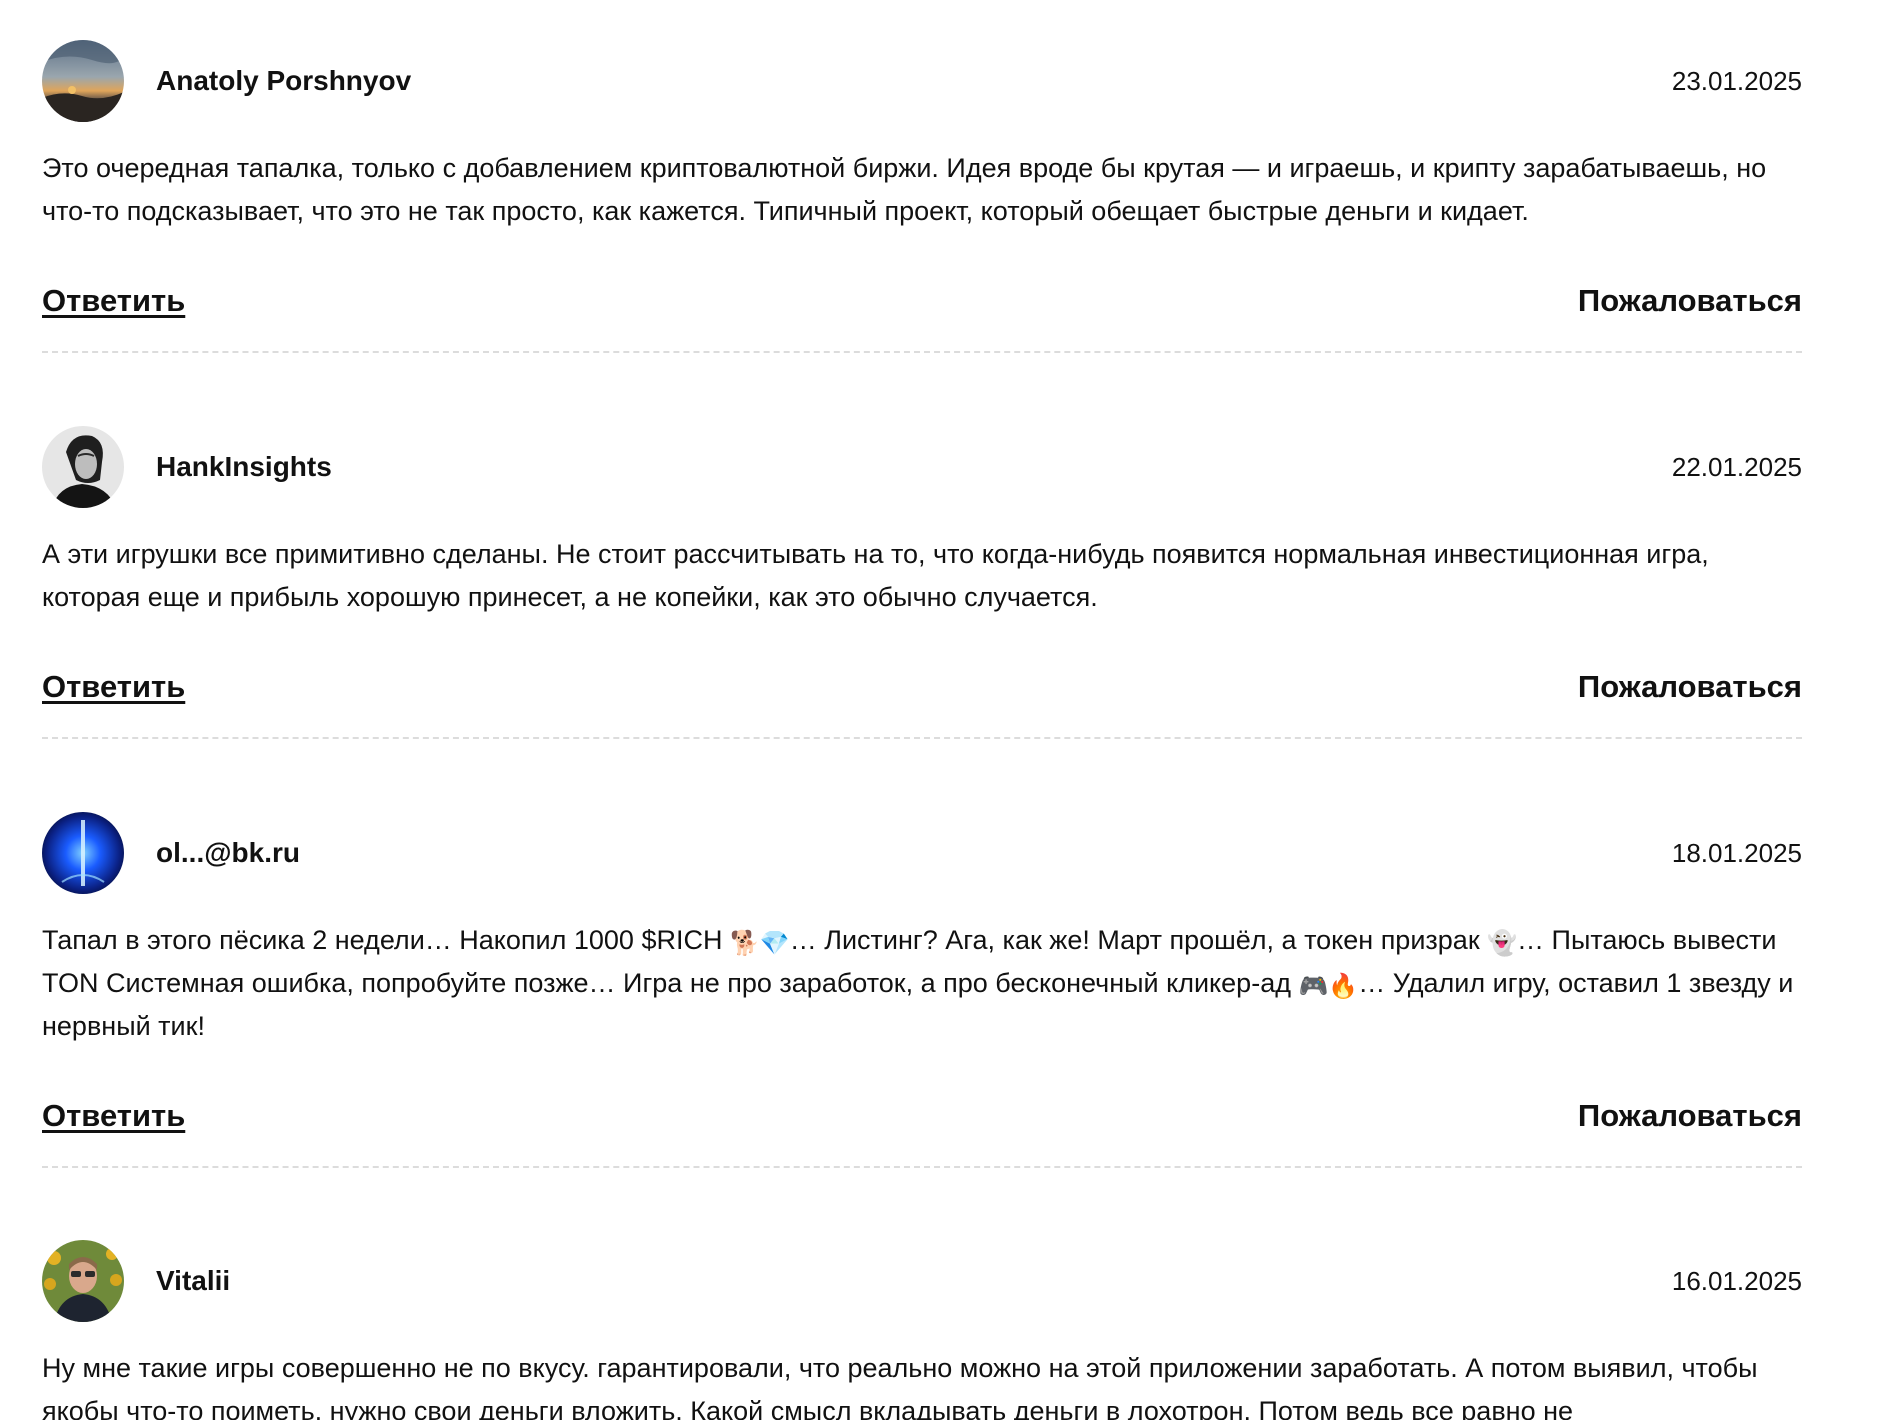 This screenshot has height=1420, width=1892. What do you see at coordinates (922, 853) in the screenshot?
I see `comment-header: ol...@bk.ru 18.01.2025` at bounding box center [922, 853].